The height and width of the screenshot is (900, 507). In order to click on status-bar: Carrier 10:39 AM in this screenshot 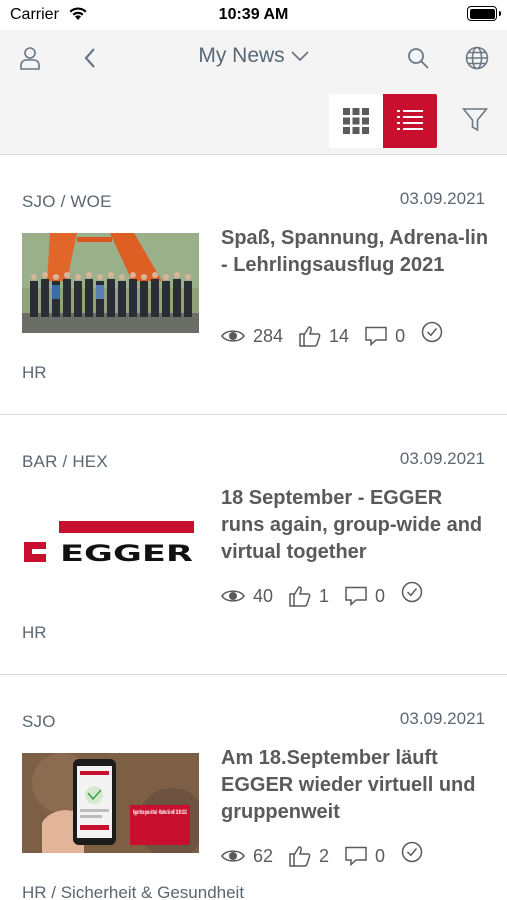, I will do `click(253, 15)`.